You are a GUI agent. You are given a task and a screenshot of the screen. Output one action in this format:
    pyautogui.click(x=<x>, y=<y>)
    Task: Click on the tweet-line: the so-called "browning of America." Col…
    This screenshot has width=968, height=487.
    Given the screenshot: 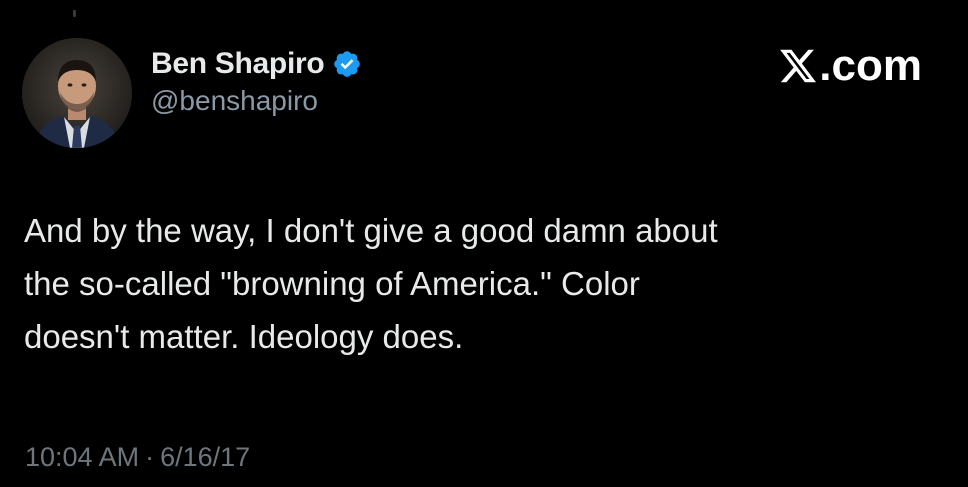 What is the action you would take?
    pyautogui.click(x=332, y=283)
    